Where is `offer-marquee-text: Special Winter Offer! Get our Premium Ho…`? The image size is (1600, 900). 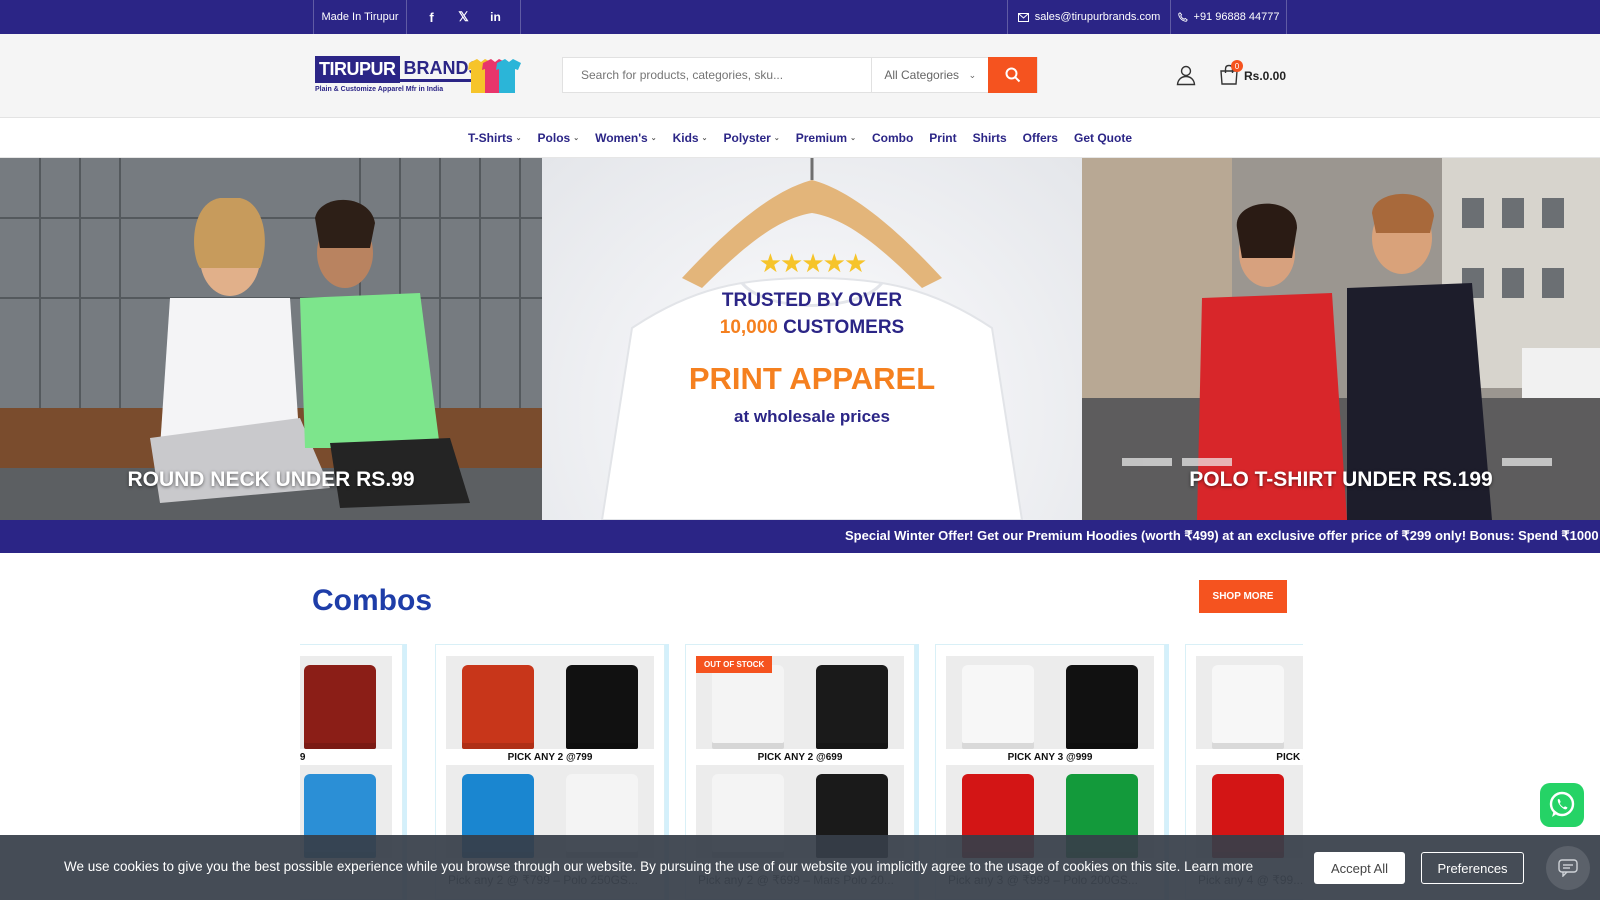
offer-marquee-text: Special Winter Offer! Get our Premium Ho… is located at coordinates (1222, 535).